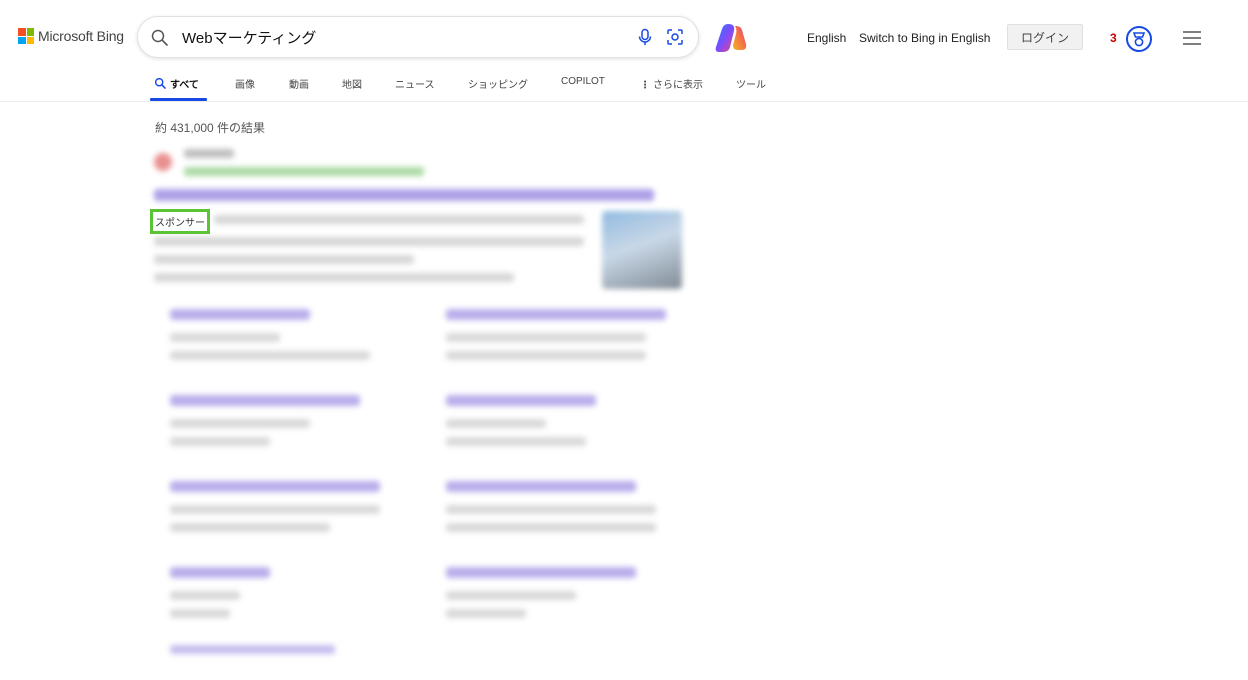  I want to click on bing-logo: Microsoft Bing, so click(71, 36).